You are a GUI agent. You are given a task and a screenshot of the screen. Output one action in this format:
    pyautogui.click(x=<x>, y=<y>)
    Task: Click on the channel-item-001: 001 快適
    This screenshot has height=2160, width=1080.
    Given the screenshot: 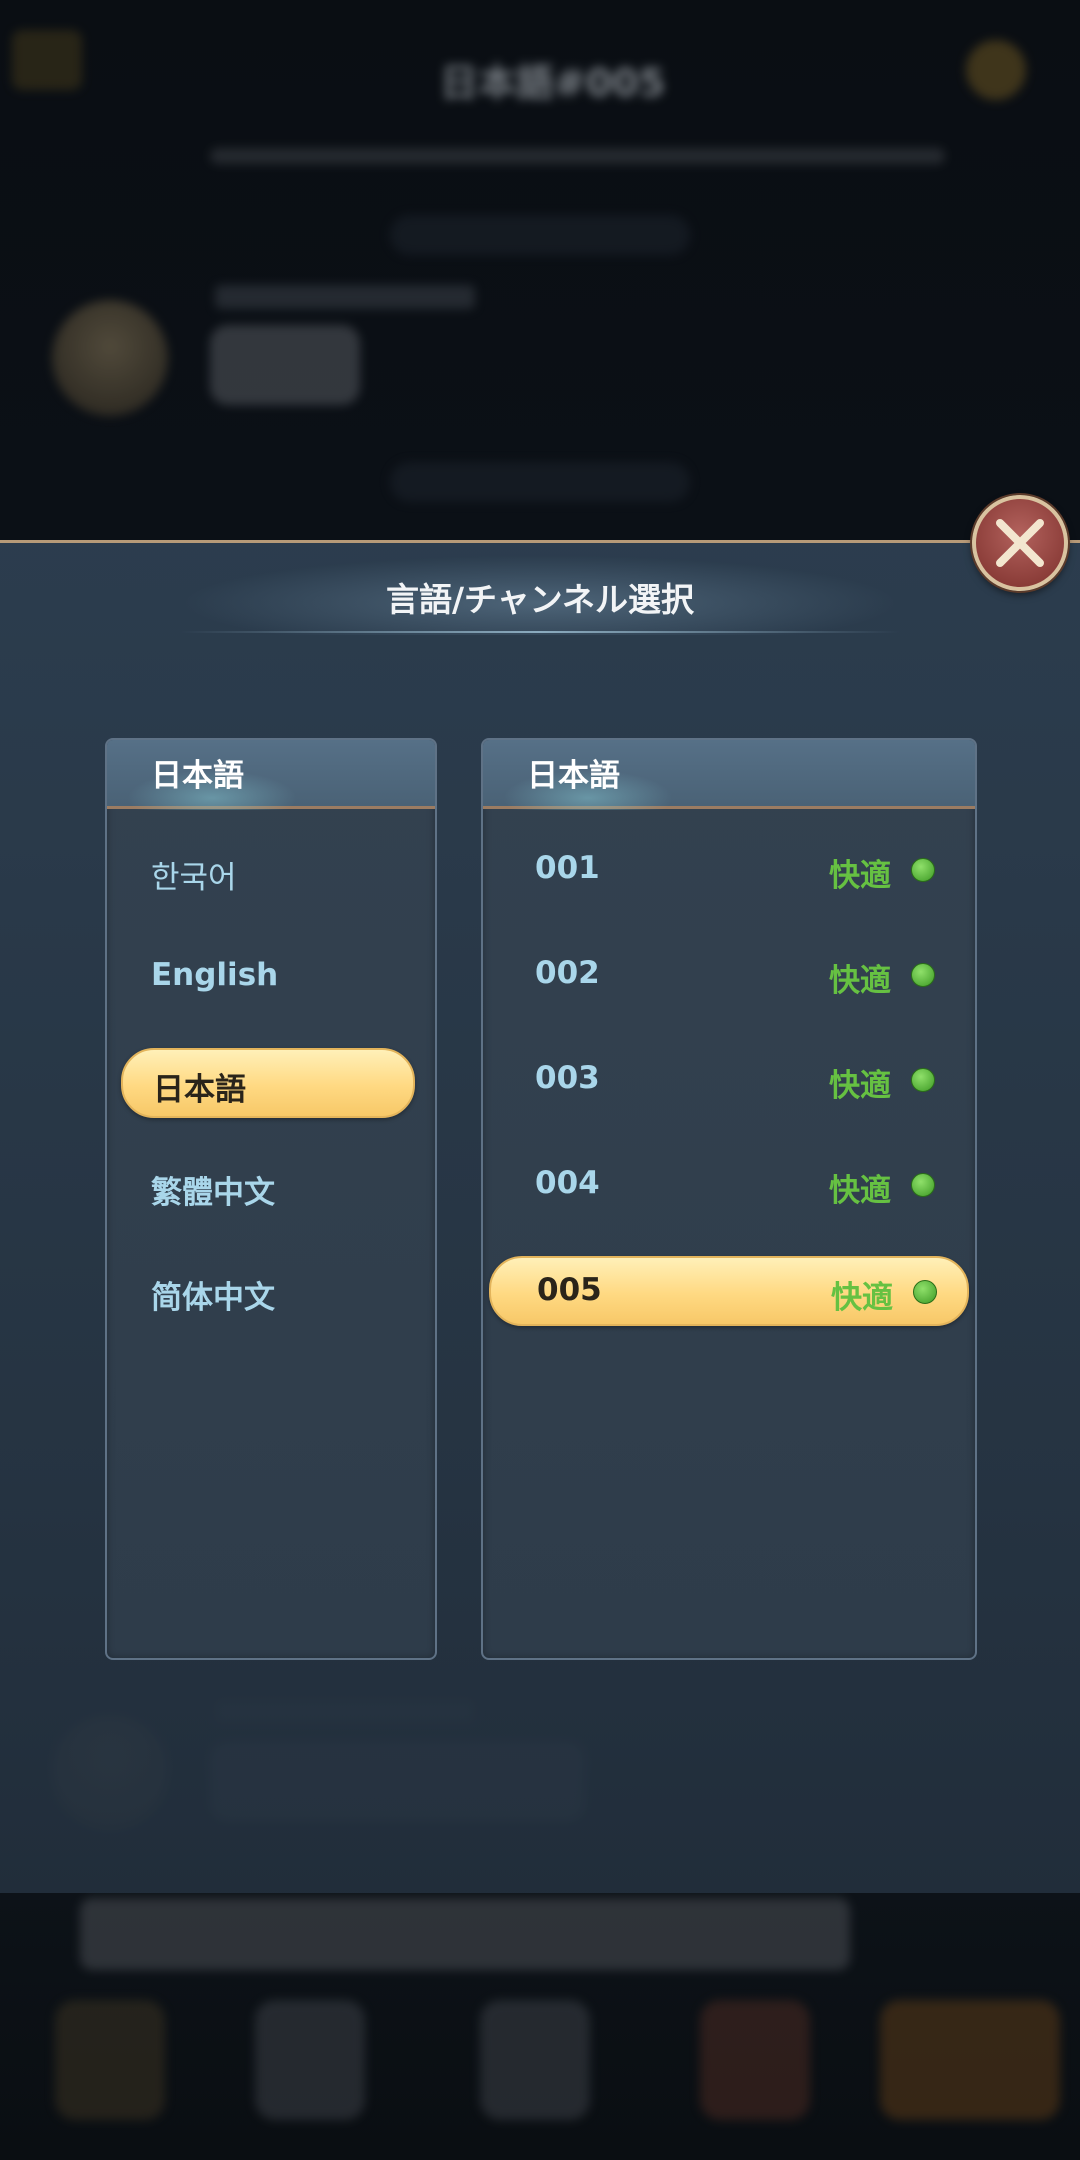 What is the action you would take?
    pyautogui.click(x=727, y=869)
    